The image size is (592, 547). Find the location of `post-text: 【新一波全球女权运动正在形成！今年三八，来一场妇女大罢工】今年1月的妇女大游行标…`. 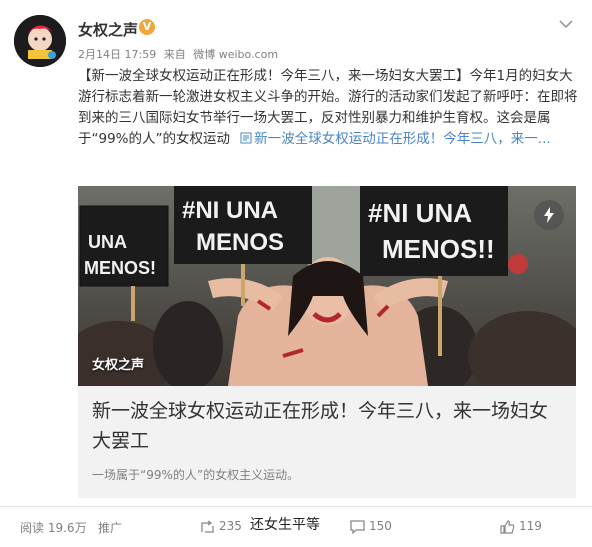

post-text: 【新一波全球女权运动正在形成！今年三八，来一场妇女大罢工】今年1月的妇女大游行标… is located at coordinates (329, 108).